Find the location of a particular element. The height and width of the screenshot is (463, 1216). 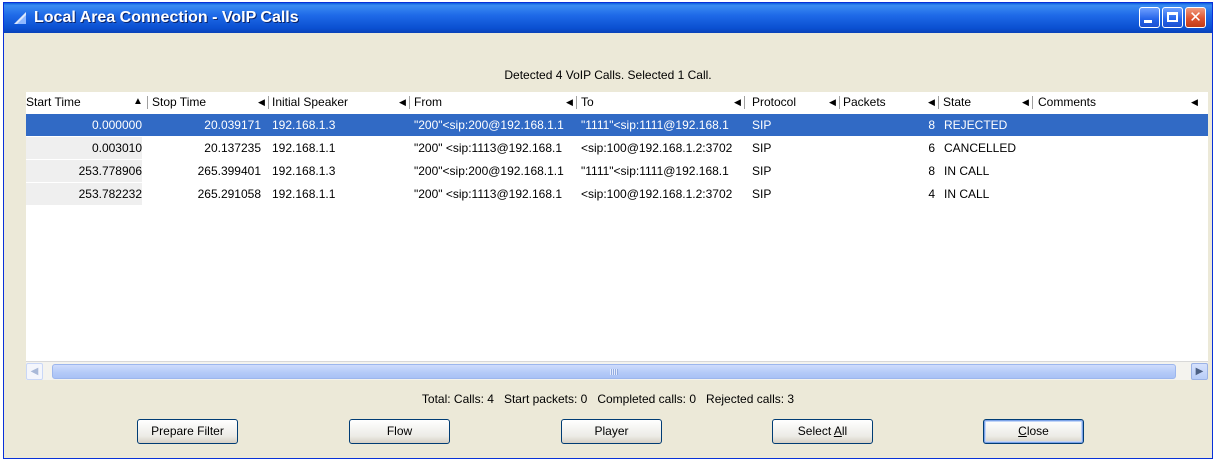

column-header-from: From is located at coordinates (428, 102).